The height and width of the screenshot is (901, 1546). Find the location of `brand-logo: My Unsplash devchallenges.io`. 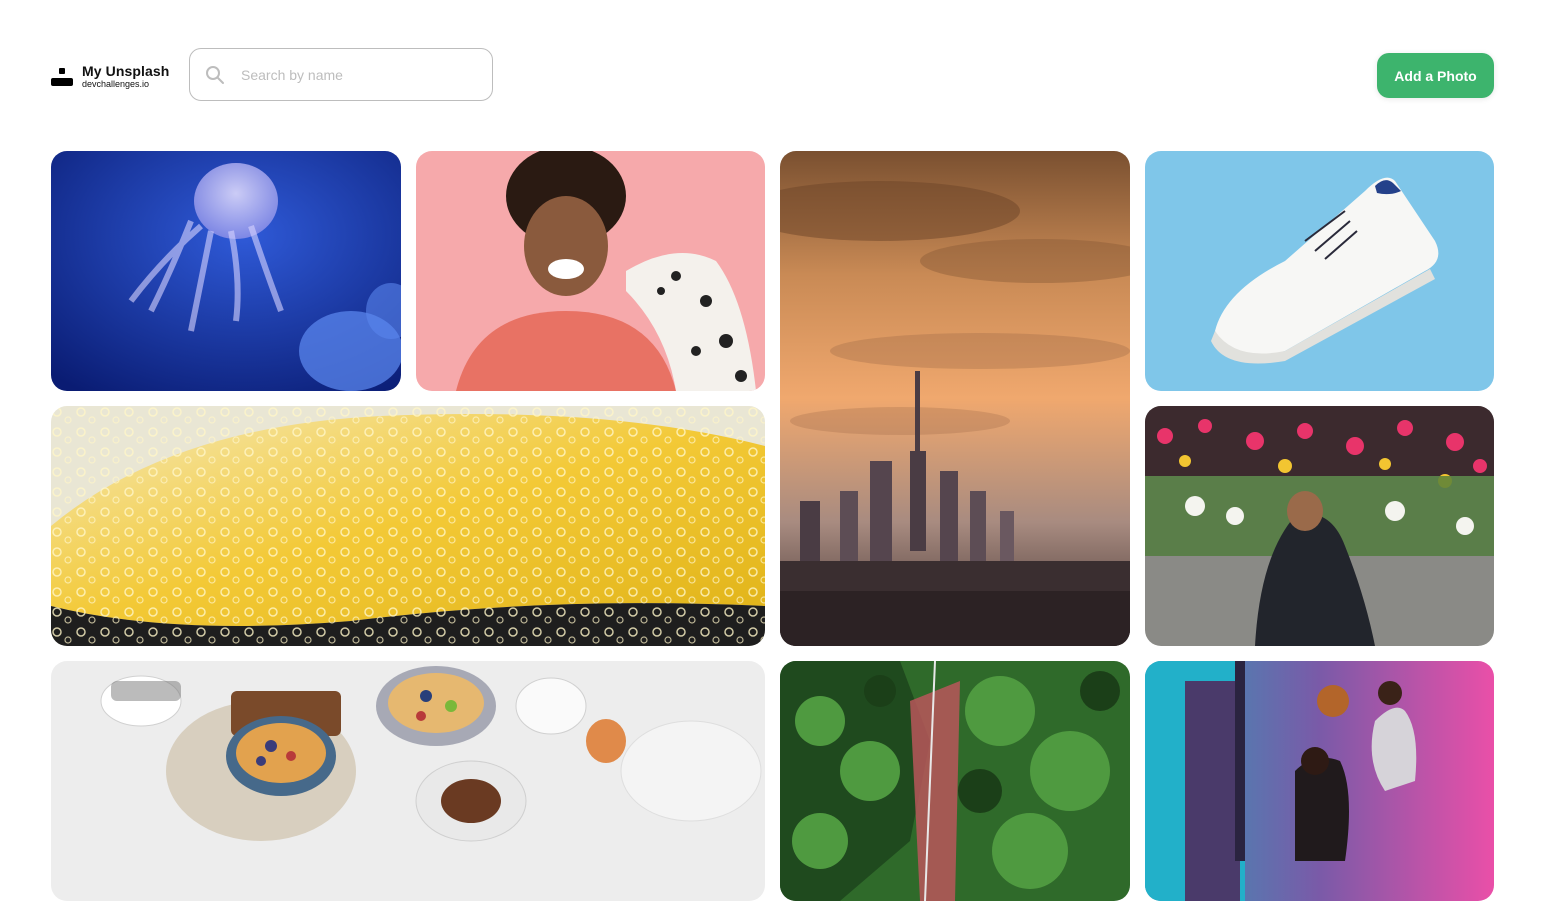

brand-logo: My Unsplash devchallenges.io is located at coordinates (110, 76).